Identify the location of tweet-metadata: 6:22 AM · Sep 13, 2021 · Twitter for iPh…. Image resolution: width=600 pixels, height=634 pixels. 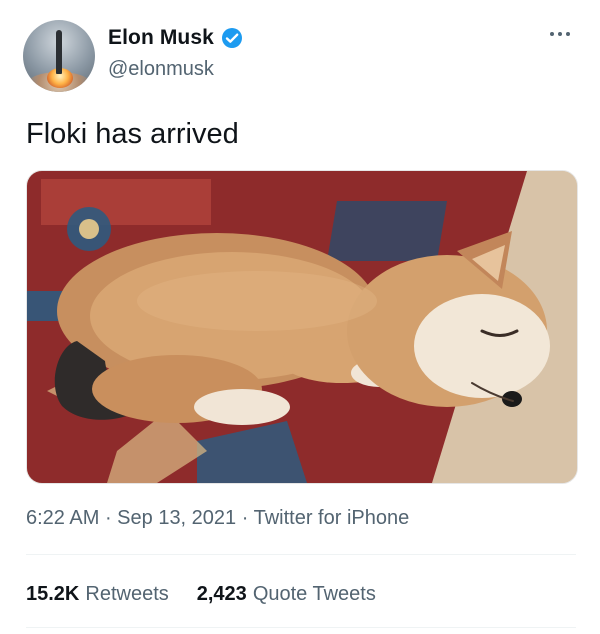
(217, 518).